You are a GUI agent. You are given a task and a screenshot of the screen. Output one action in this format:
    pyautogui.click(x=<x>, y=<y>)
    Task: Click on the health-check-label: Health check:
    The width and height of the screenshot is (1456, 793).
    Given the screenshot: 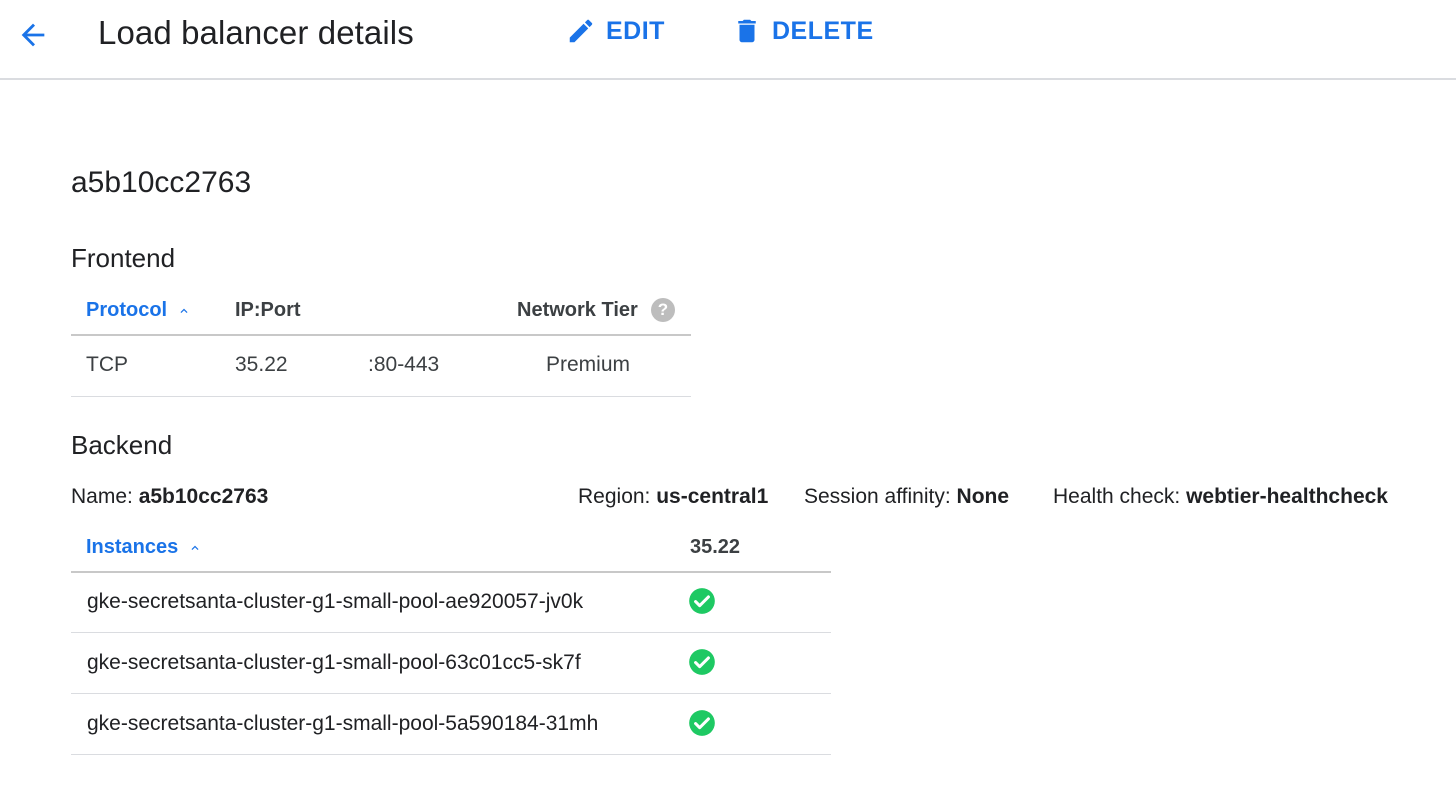 What is the action you would take?
    pyautogui.click(x=1120, y=496)
    